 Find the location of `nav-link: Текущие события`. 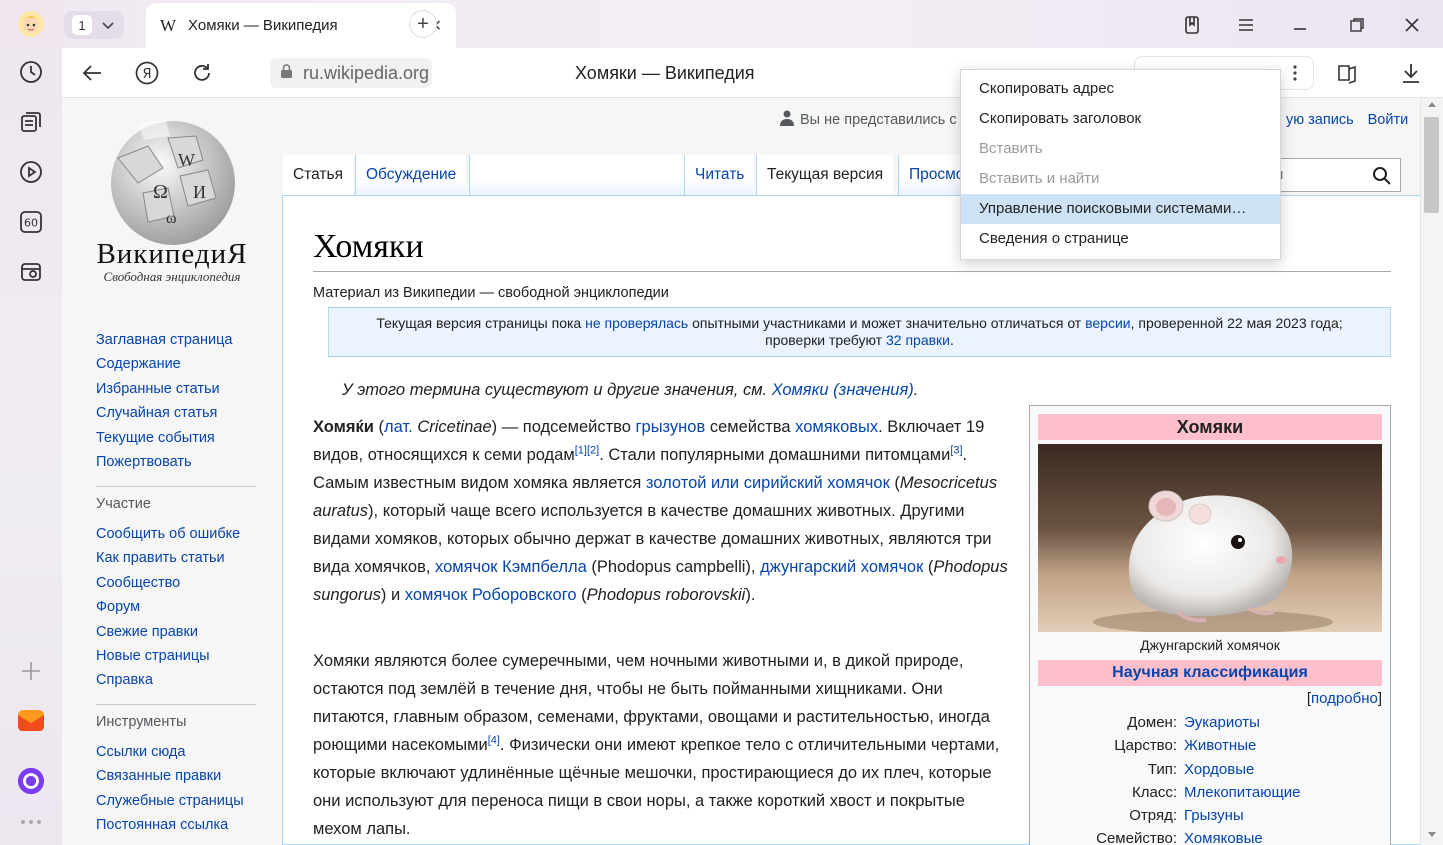

nav-link: Текущие события is located at coordinates (196, 438).